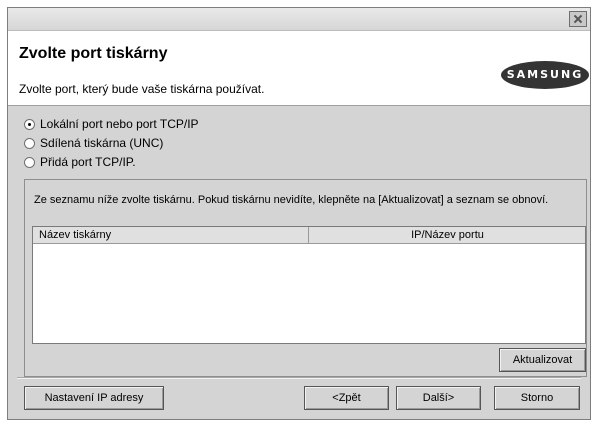  What do you see at coordinates (447, 235) in the screenshot?
I see `column-header-ip-port: IP/Název portu` at bounding box center [447, 235].